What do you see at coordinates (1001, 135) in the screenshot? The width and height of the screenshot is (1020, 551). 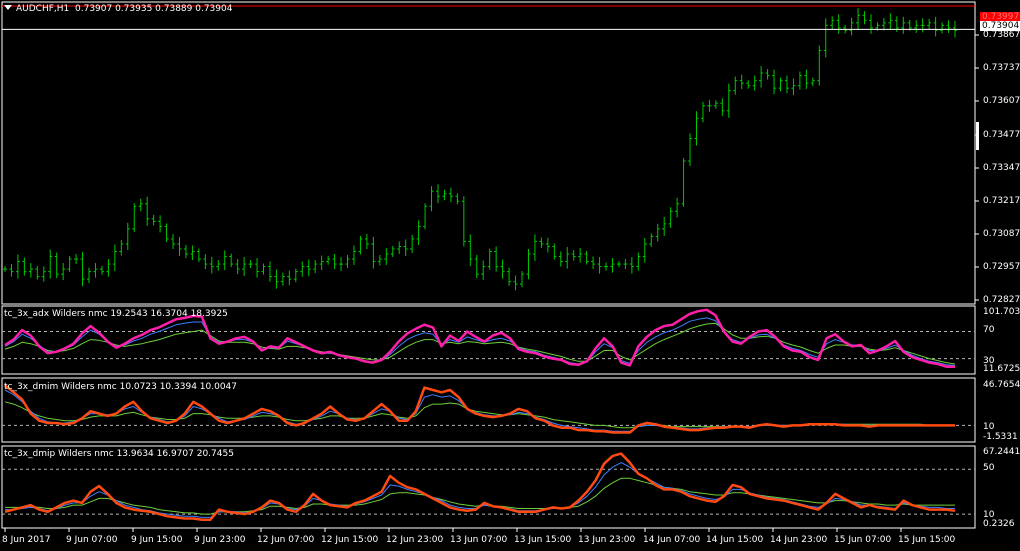 I see `price-label: 0.73477` at bounding box center [1001, 135].